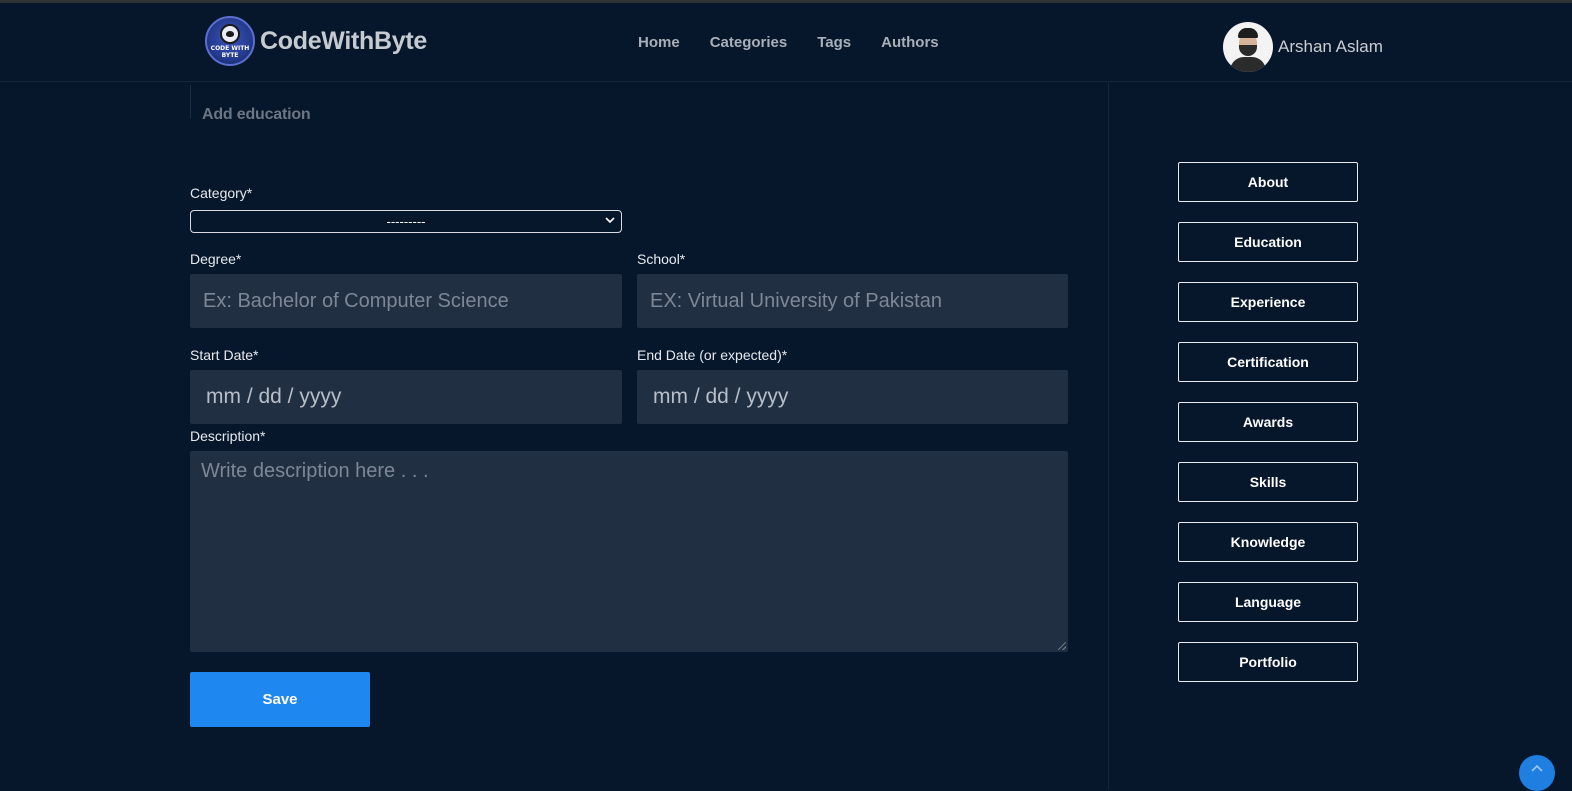  I want to click on avatar-body, so click(1248, 64).